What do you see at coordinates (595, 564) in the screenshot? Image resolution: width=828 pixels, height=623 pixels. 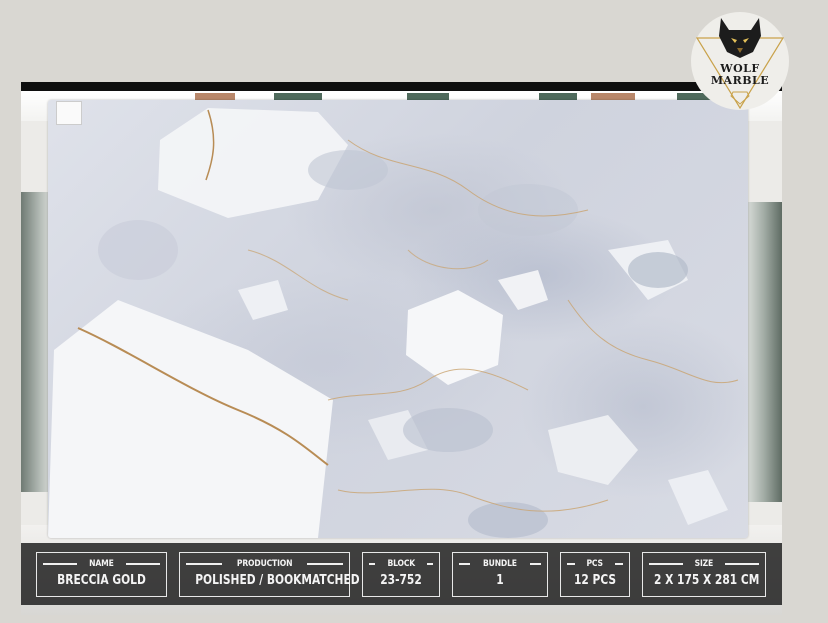 I see `spec-label: PCS` at bounding box center [595, 564].